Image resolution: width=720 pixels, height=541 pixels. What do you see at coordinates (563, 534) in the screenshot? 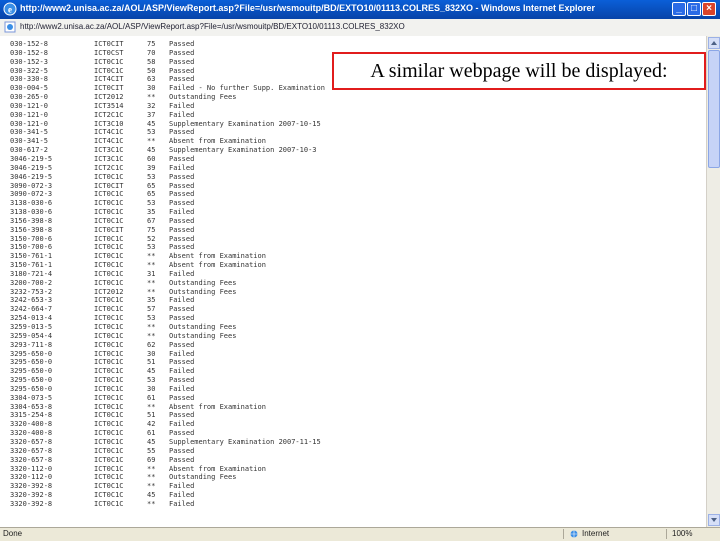
I see `status-divider` at bounding box center [563, 534].